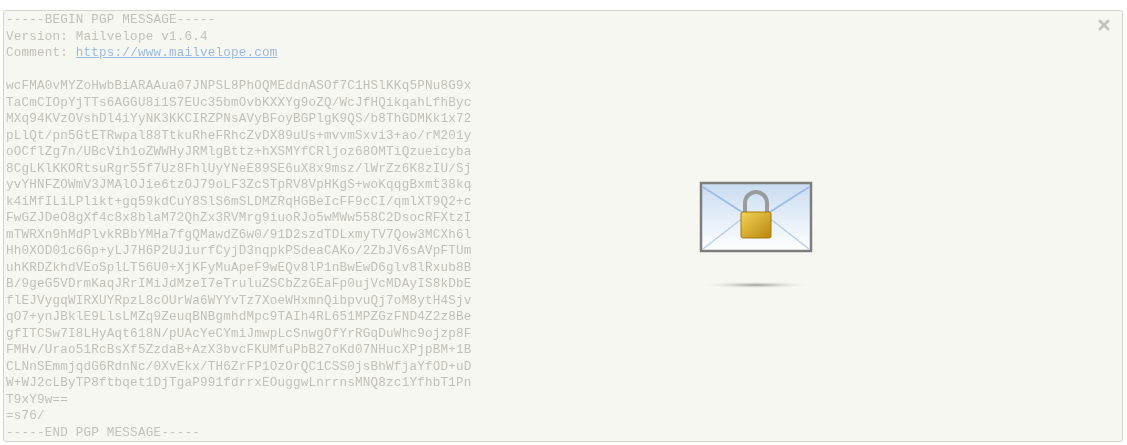 The width and height of the screenshot is (1127, 445). I want to click on message-line: Version: Mailvelope v1.6.4, so click(107, 36).